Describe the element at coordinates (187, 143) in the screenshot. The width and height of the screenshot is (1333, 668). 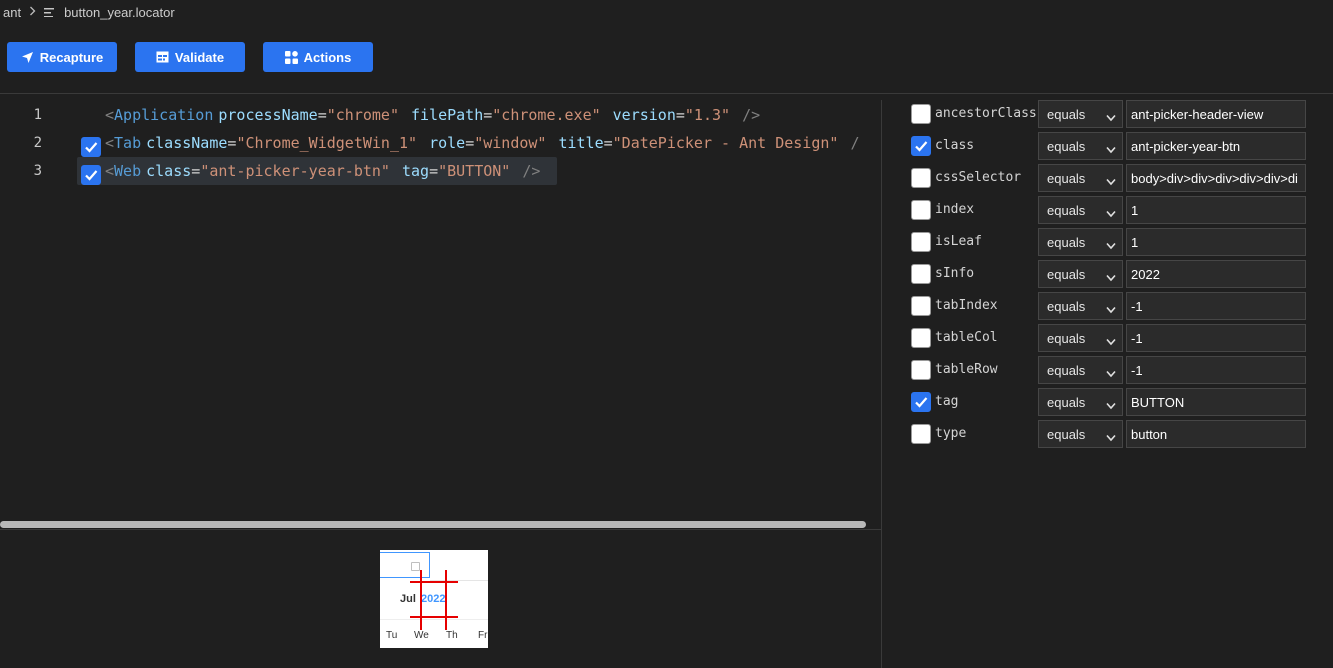
I see `attr-name: className` at that location.